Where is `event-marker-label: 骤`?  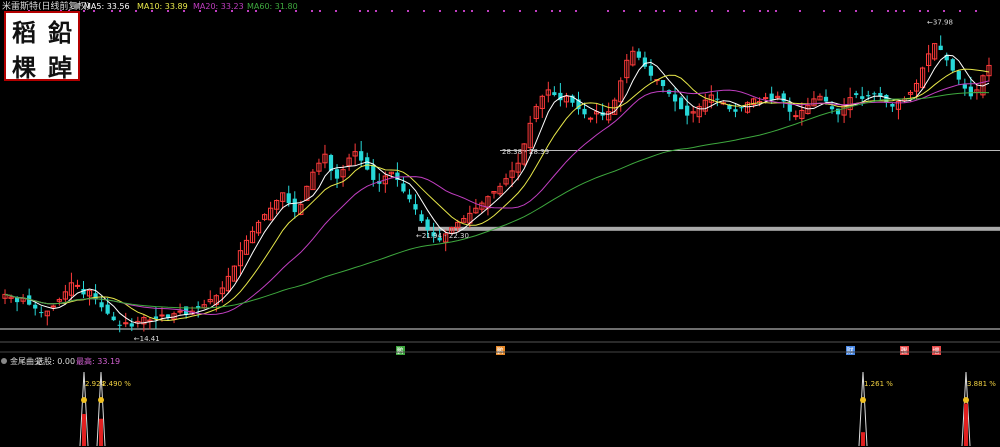
event-marker-label: 骤 is located at coordinates (904, 350).